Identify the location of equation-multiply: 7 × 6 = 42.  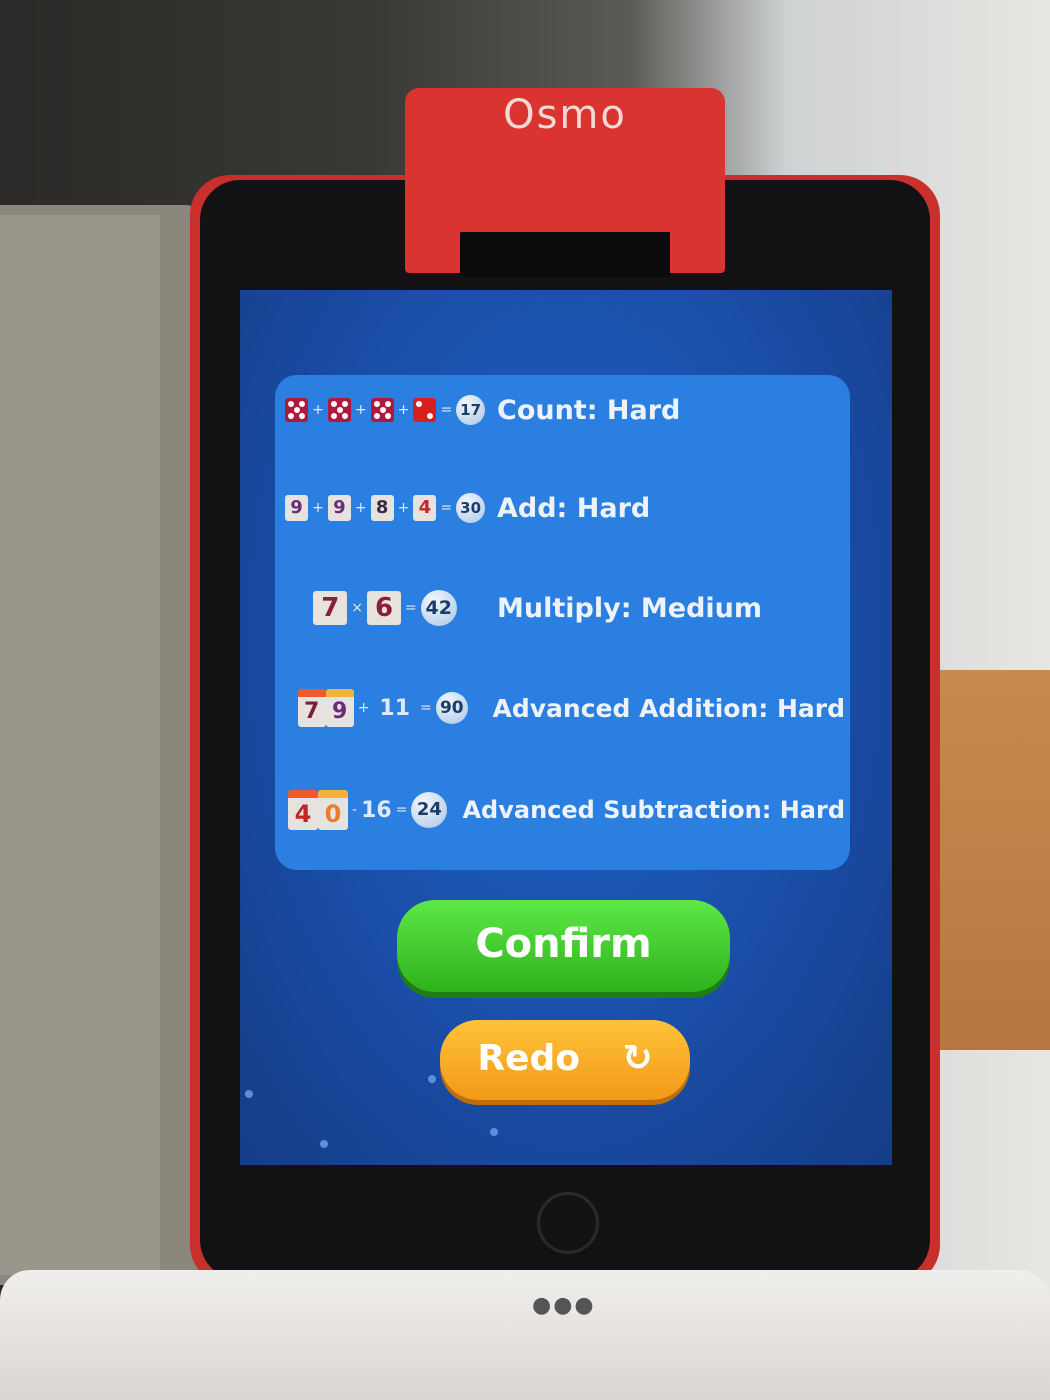
(385, 608).